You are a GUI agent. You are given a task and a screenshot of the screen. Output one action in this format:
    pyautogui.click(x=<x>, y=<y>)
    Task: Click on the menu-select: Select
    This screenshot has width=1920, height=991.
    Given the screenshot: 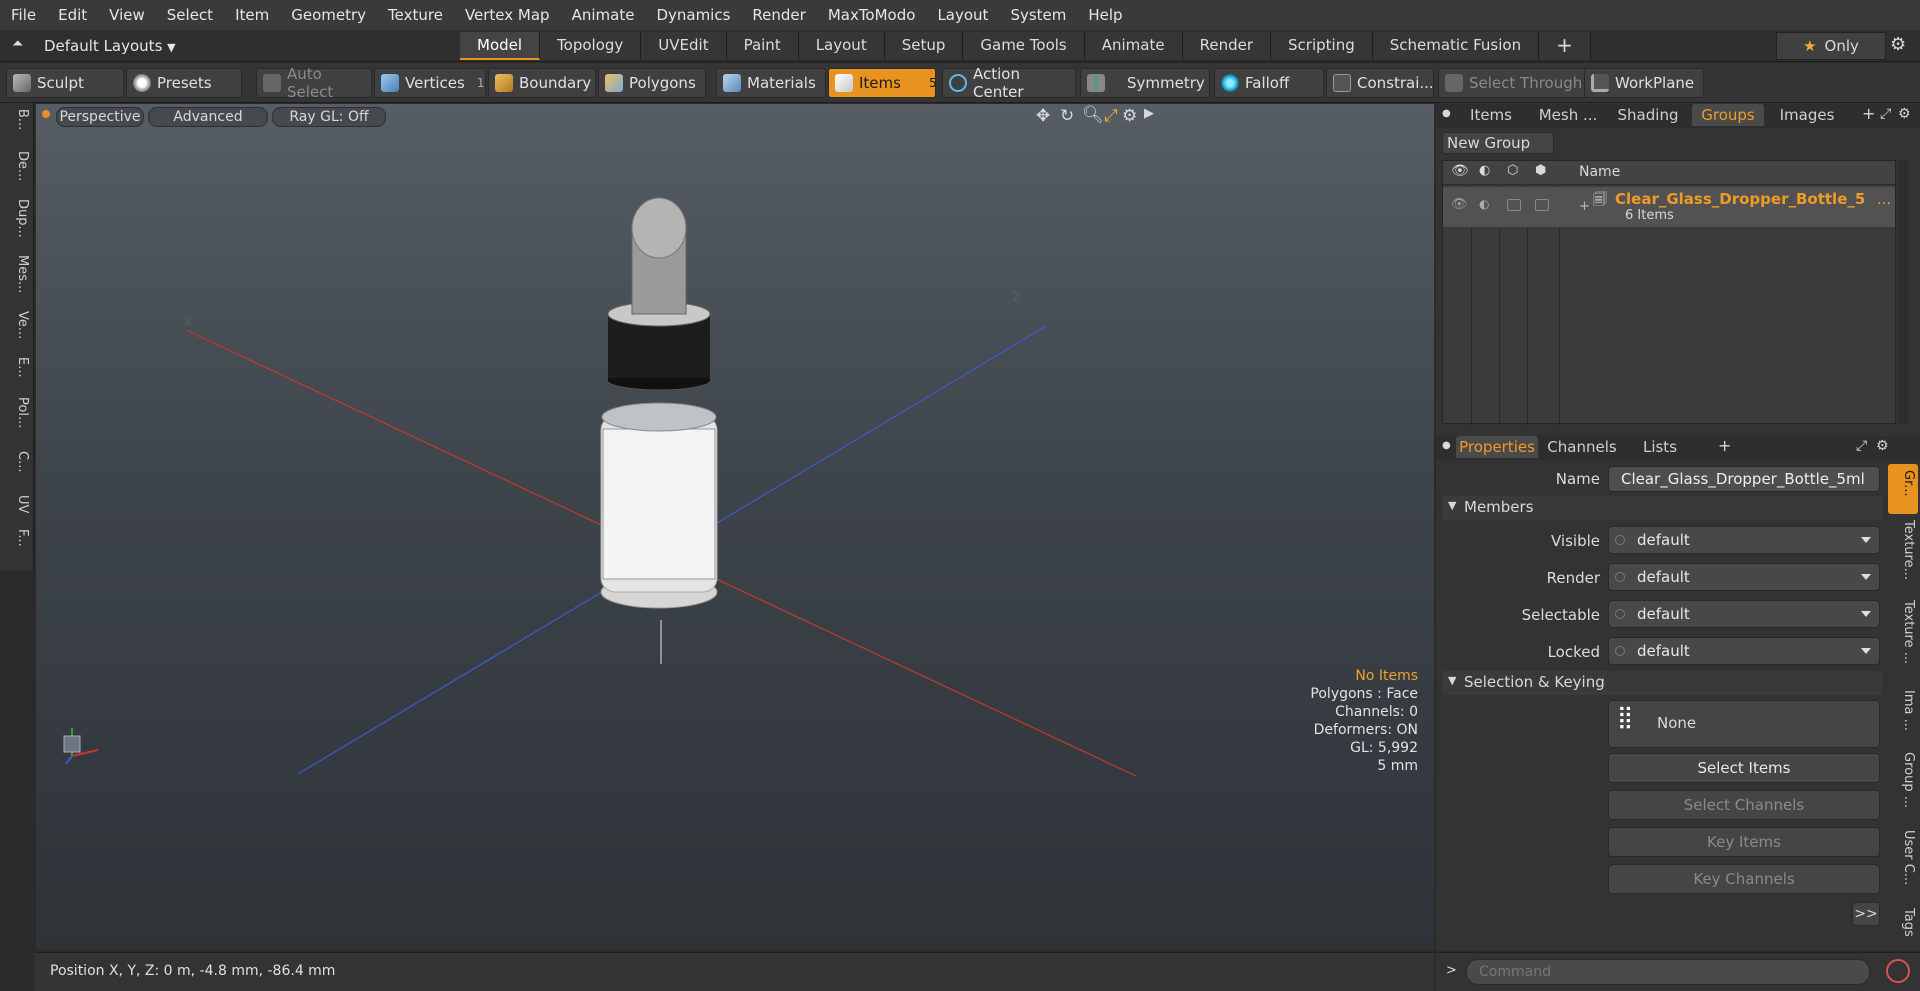 What is the action you would take?
    pyautogui.click(x=190, y=15)
    